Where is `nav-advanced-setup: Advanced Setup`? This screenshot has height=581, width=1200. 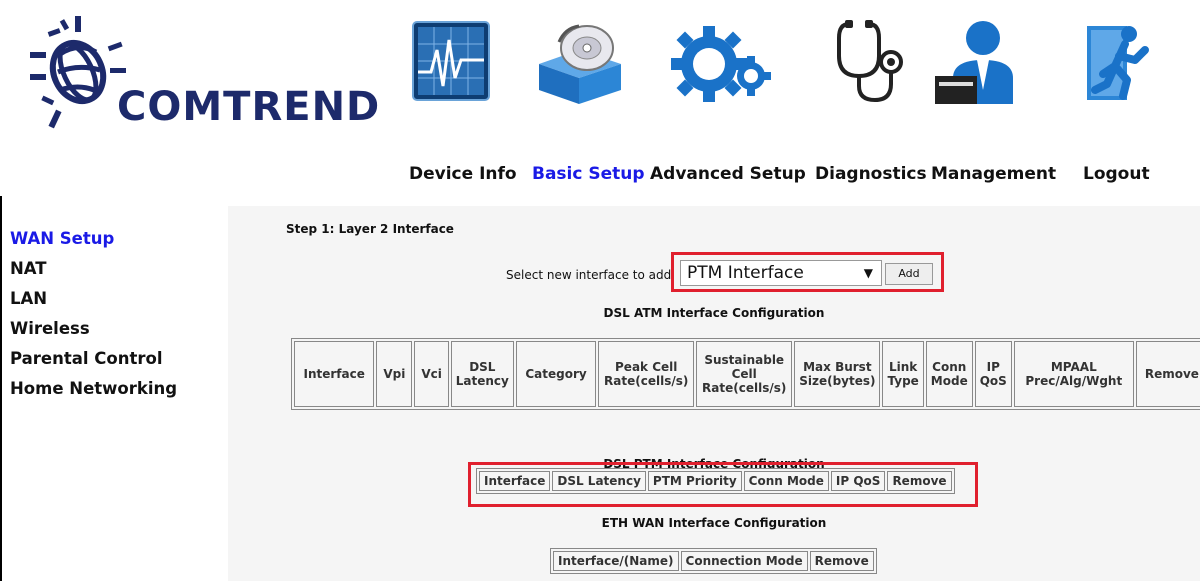
nav-advanced-setup: Advanced Setup is located at coordinates (728, 174).